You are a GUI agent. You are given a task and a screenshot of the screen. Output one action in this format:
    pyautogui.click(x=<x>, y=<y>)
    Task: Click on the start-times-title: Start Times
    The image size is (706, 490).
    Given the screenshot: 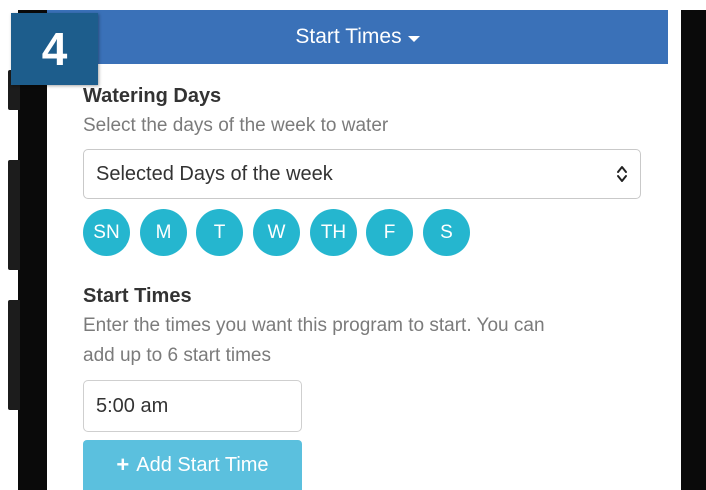 What is the action you would take?
    pyautogui.click(x=137, y=296)
    